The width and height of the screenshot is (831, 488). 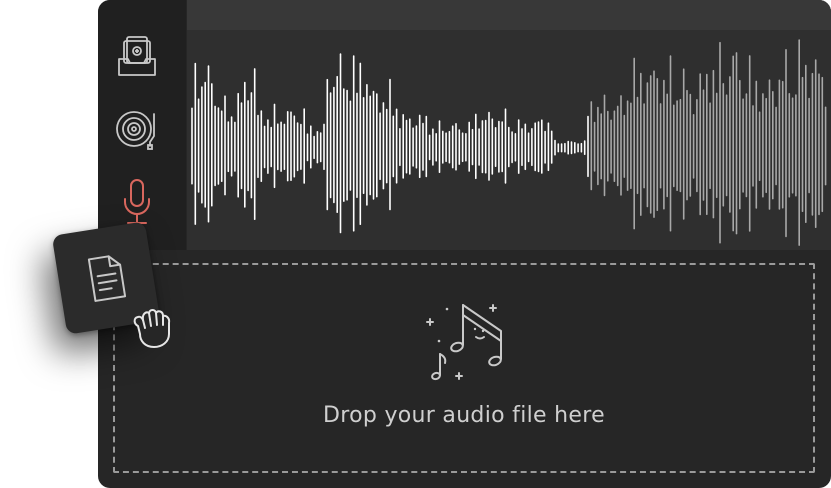 I want to click on sidebar, so click(x=142, y=125).